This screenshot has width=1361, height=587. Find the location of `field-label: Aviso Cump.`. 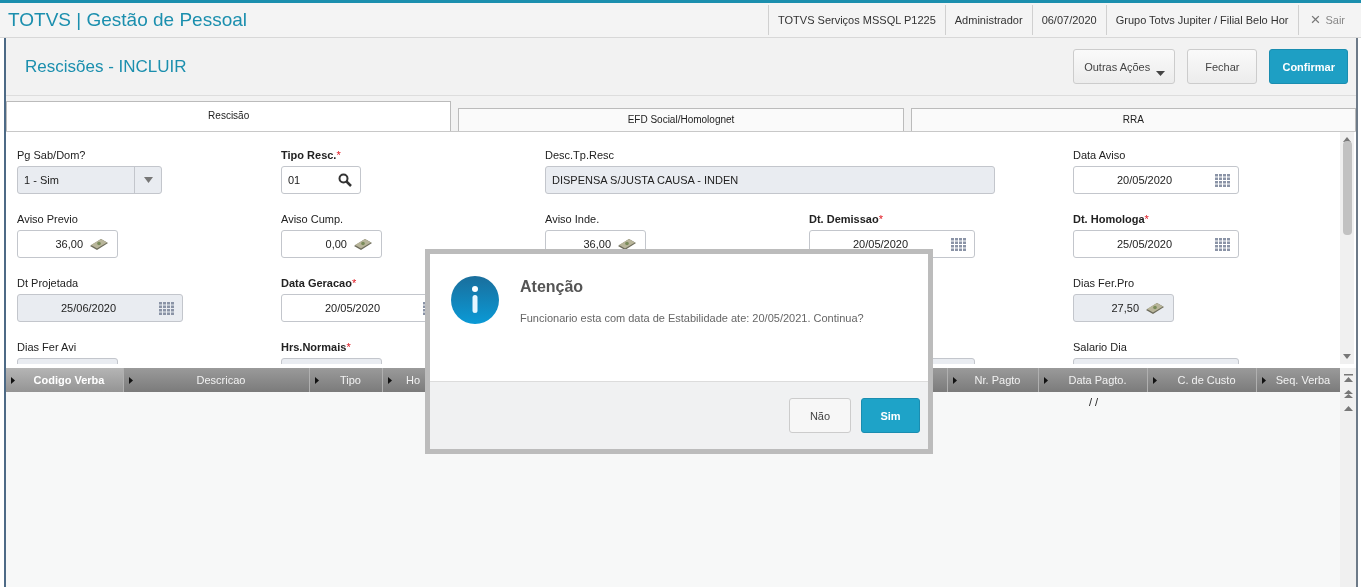

field-label: Aviso Cump. is located at coordinates (312, 219).